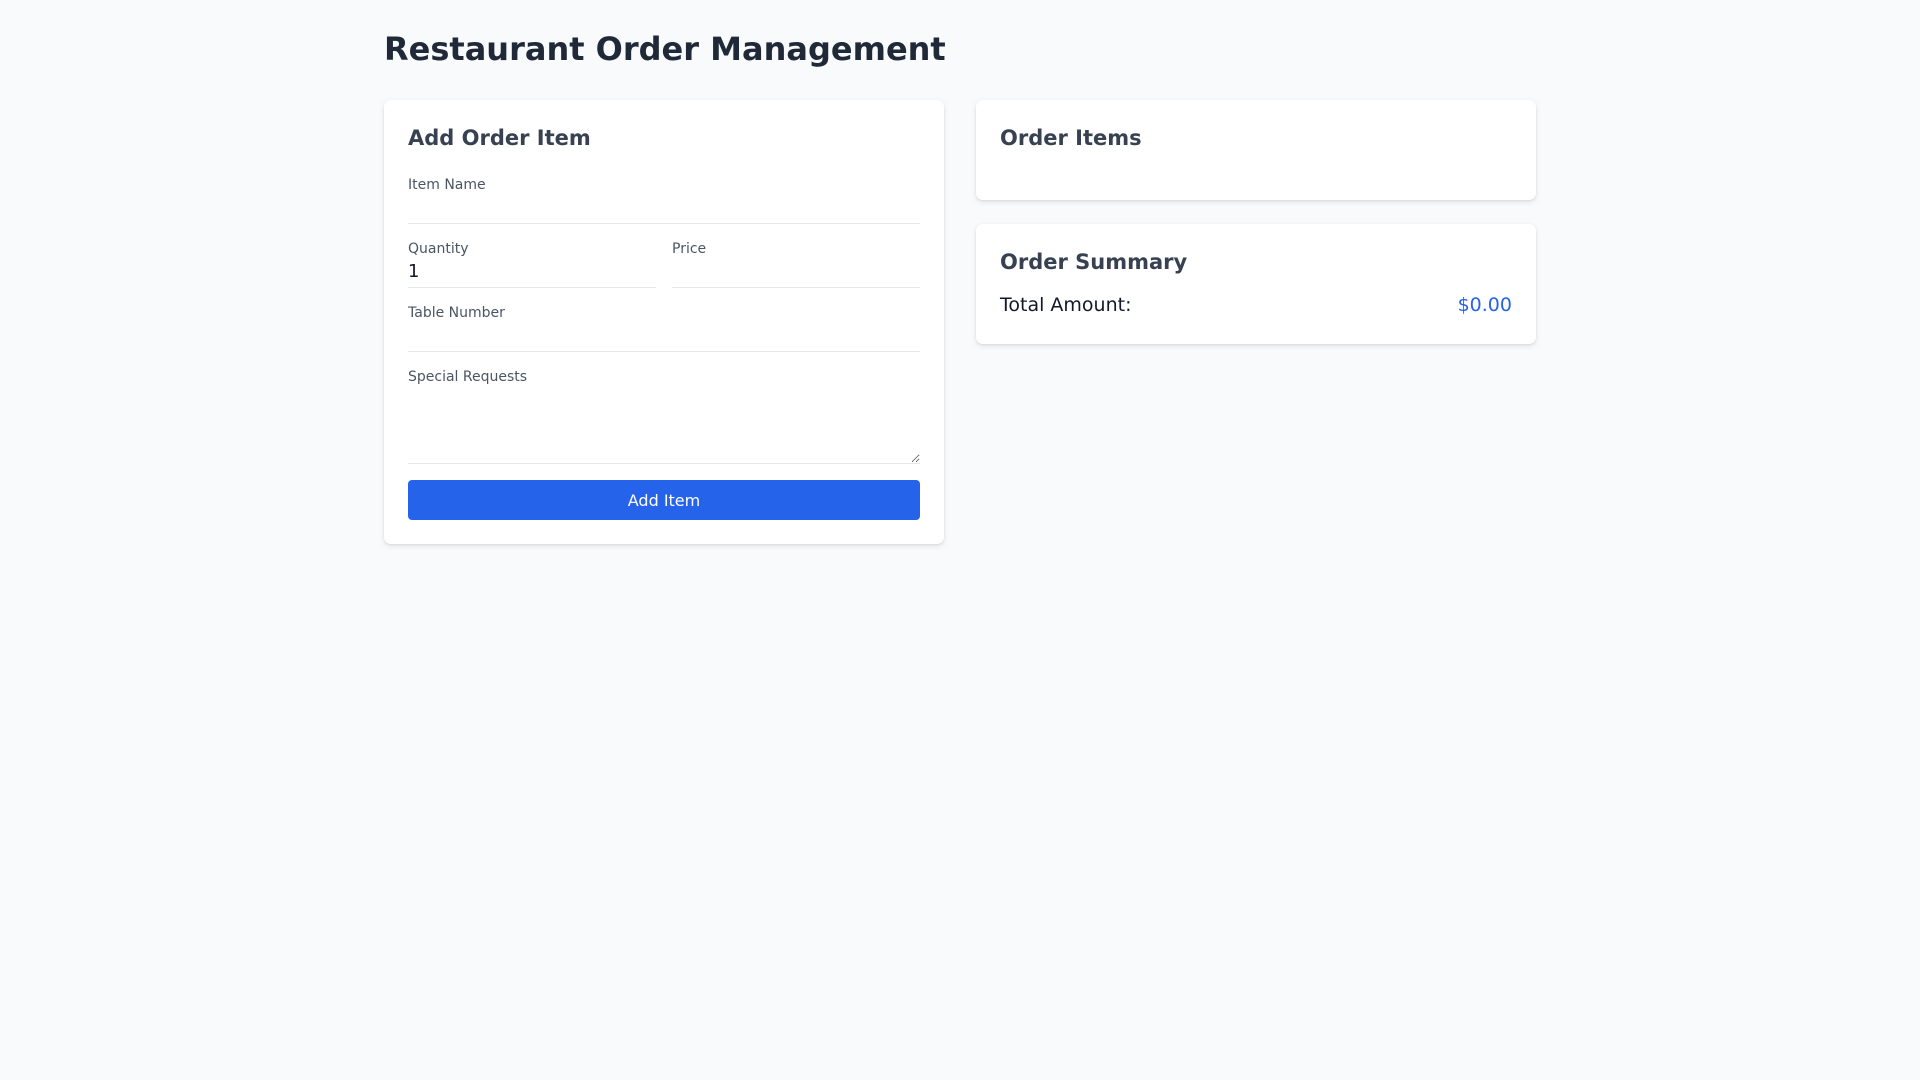 Image resolution: width=1920 pixels, height=1080 pixels. Describe the element at coordinates (665, 49) in the screenshot. I see `page-title: Restaurant Order Management` at that location.